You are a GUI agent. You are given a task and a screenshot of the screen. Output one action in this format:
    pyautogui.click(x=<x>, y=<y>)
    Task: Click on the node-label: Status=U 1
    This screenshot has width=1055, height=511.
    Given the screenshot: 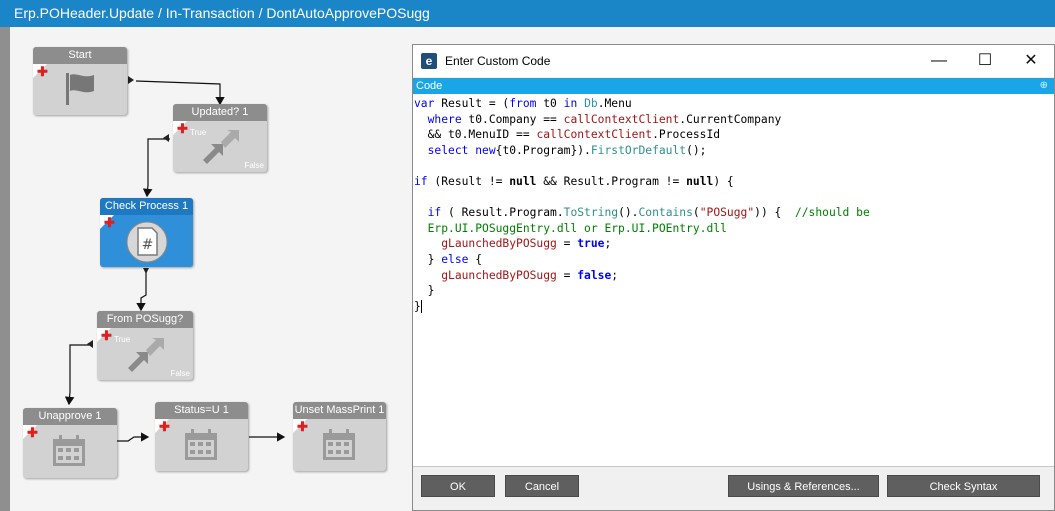 What is the action you would take?
    pyautogui.click(x=201, y=410)
    